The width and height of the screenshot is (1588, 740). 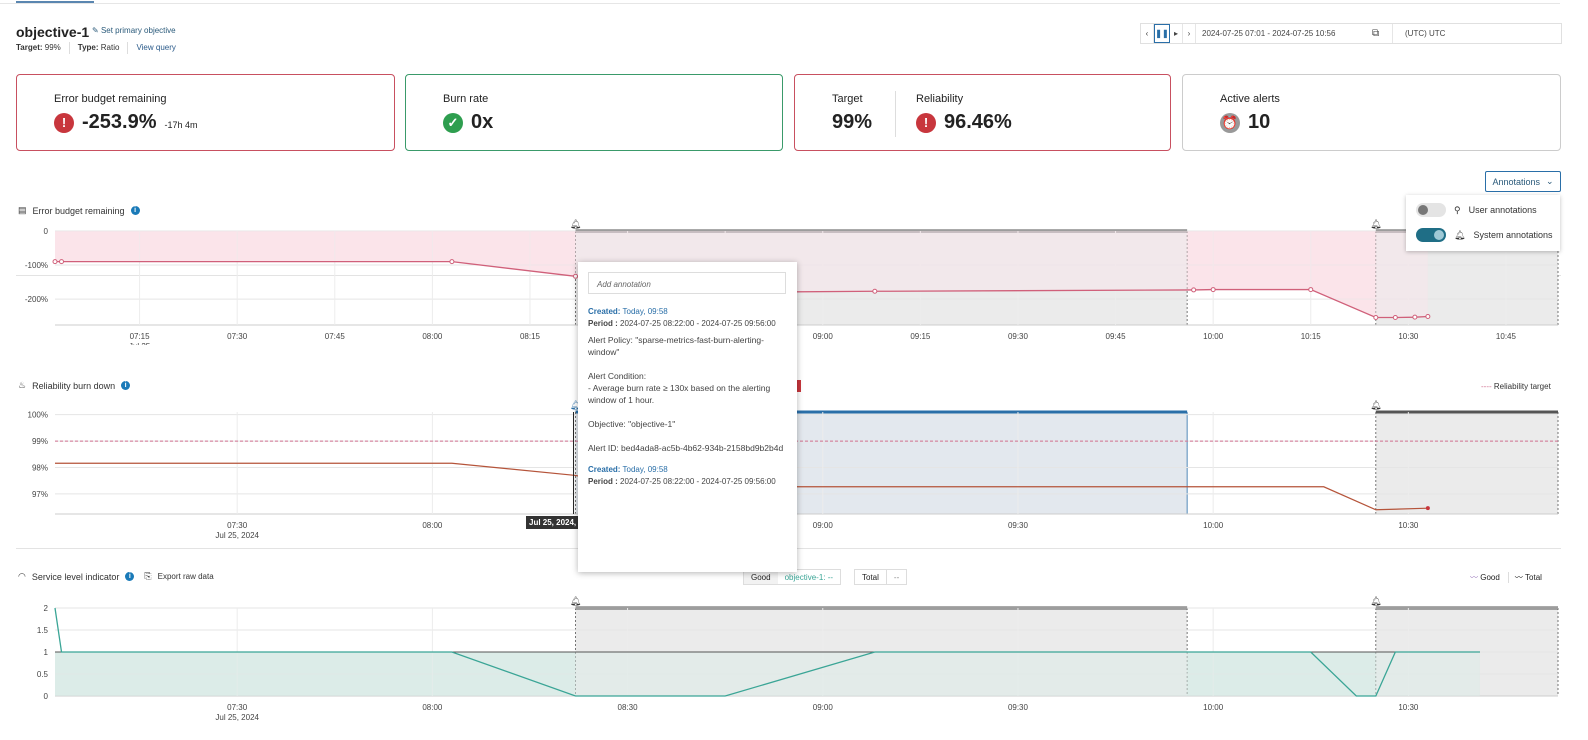 I want to click on active-tab-indicator, so click(x=55, y=2).